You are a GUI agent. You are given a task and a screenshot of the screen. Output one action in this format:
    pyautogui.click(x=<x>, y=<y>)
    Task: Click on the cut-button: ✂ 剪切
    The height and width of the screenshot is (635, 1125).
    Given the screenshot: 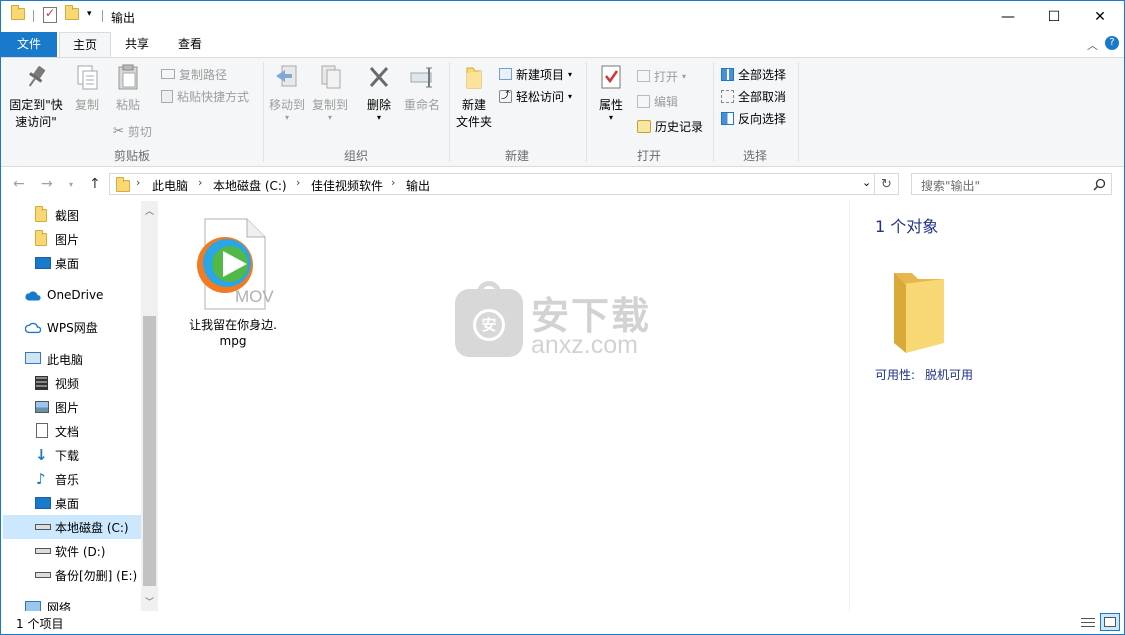 What is the action you would take?
    pyautogui.click(x=132, y=131)
    